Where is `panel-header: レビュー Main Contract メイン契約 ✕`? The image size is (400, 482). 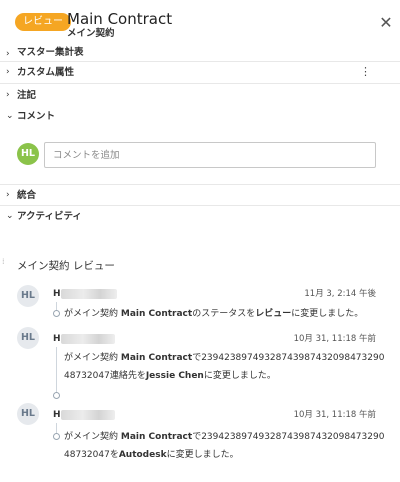
panel-header: レビュー Main Contract メイン契約 ✕ is located at coordinates (200, 25).